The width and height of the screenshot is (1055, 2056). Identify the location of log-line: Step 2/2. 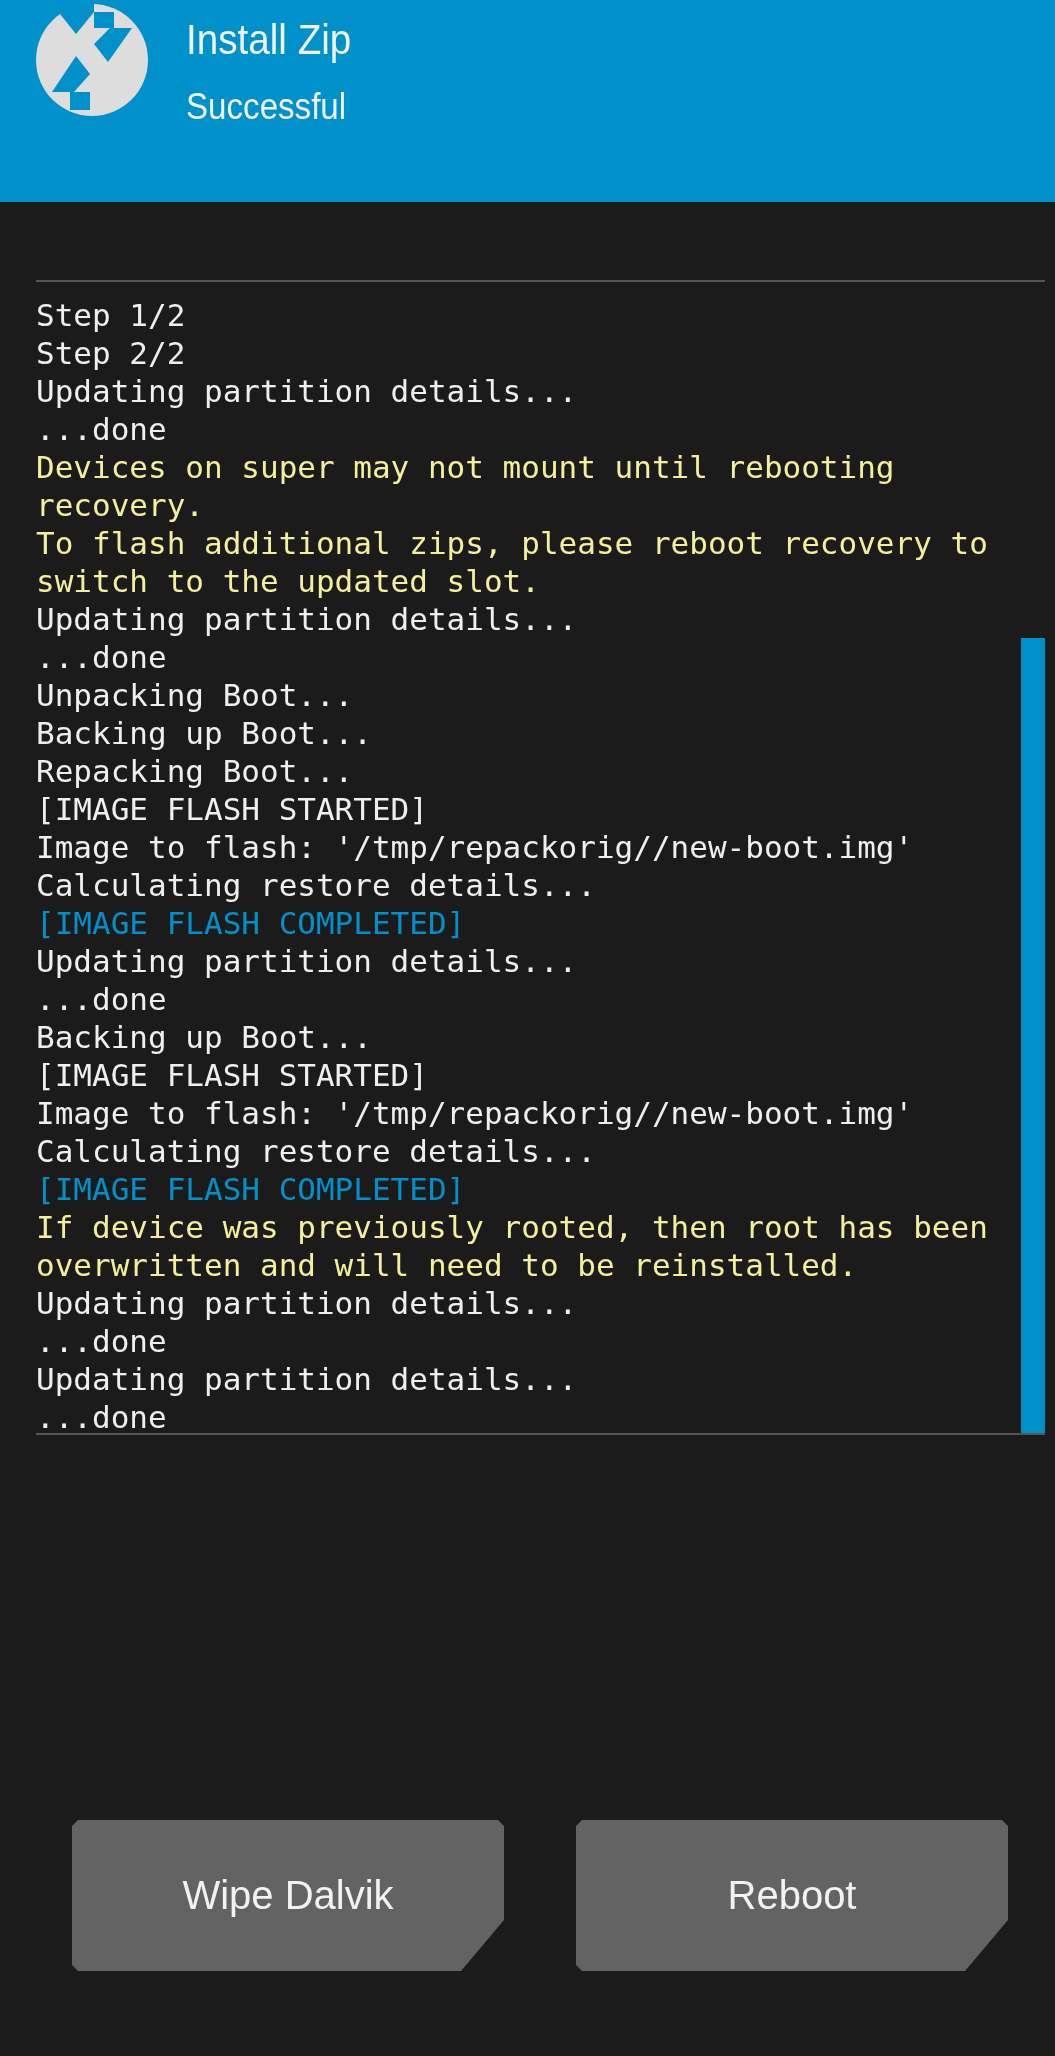
(111, 353).